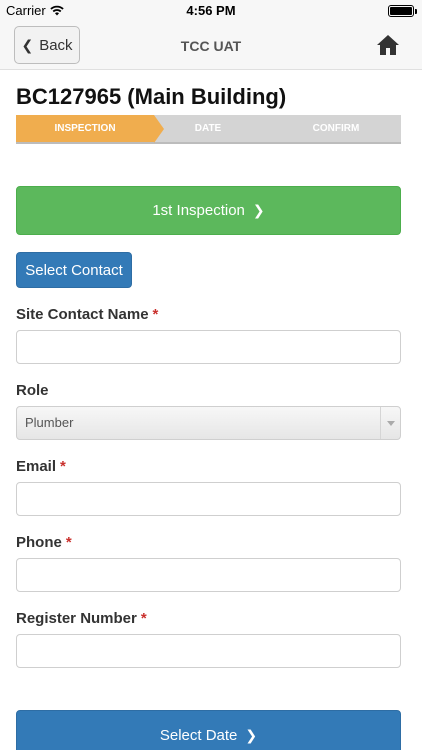 This screenshot has width=422, height=750. I want to click on select-date-button: Select Date ❯, so click(208, 730).